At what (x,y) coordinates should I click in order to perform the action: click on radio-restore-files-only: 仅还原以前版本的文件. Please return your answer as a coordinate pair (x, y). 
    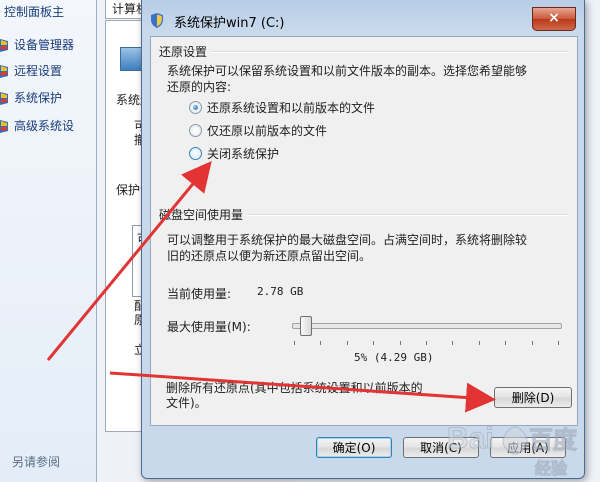
    Looking at the image, I should click on (258, 130).